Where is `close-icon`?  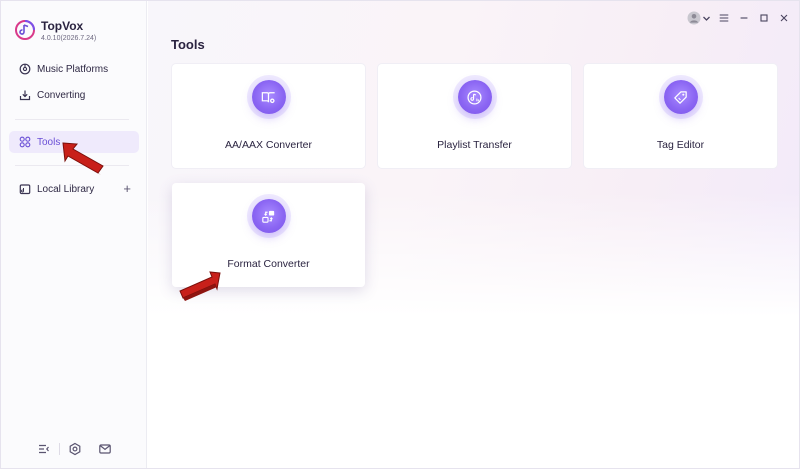
close-icon is located at coordinates (784, 18).